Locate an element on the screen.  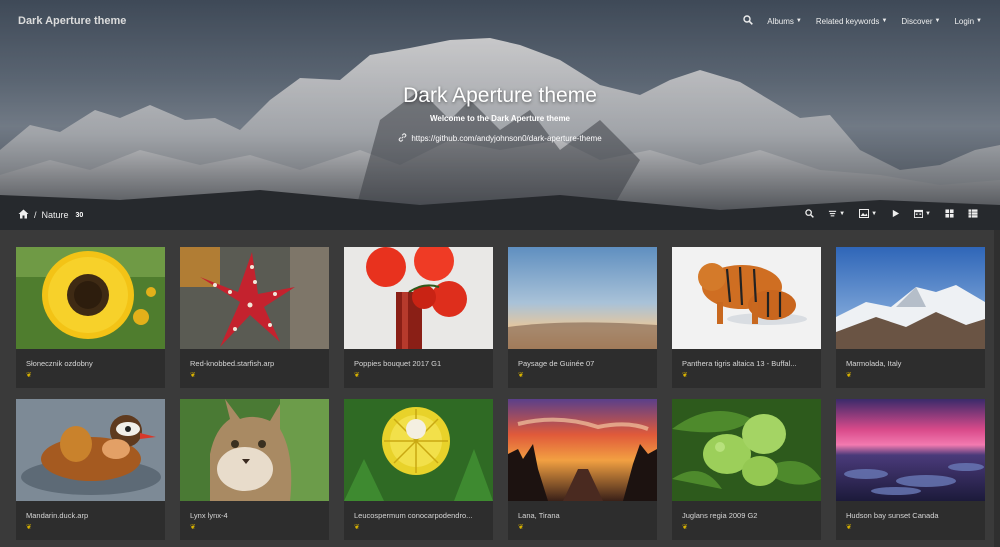
photo-caption: Red-knobbed.starfish.arp is located at coordinates (254, 358).